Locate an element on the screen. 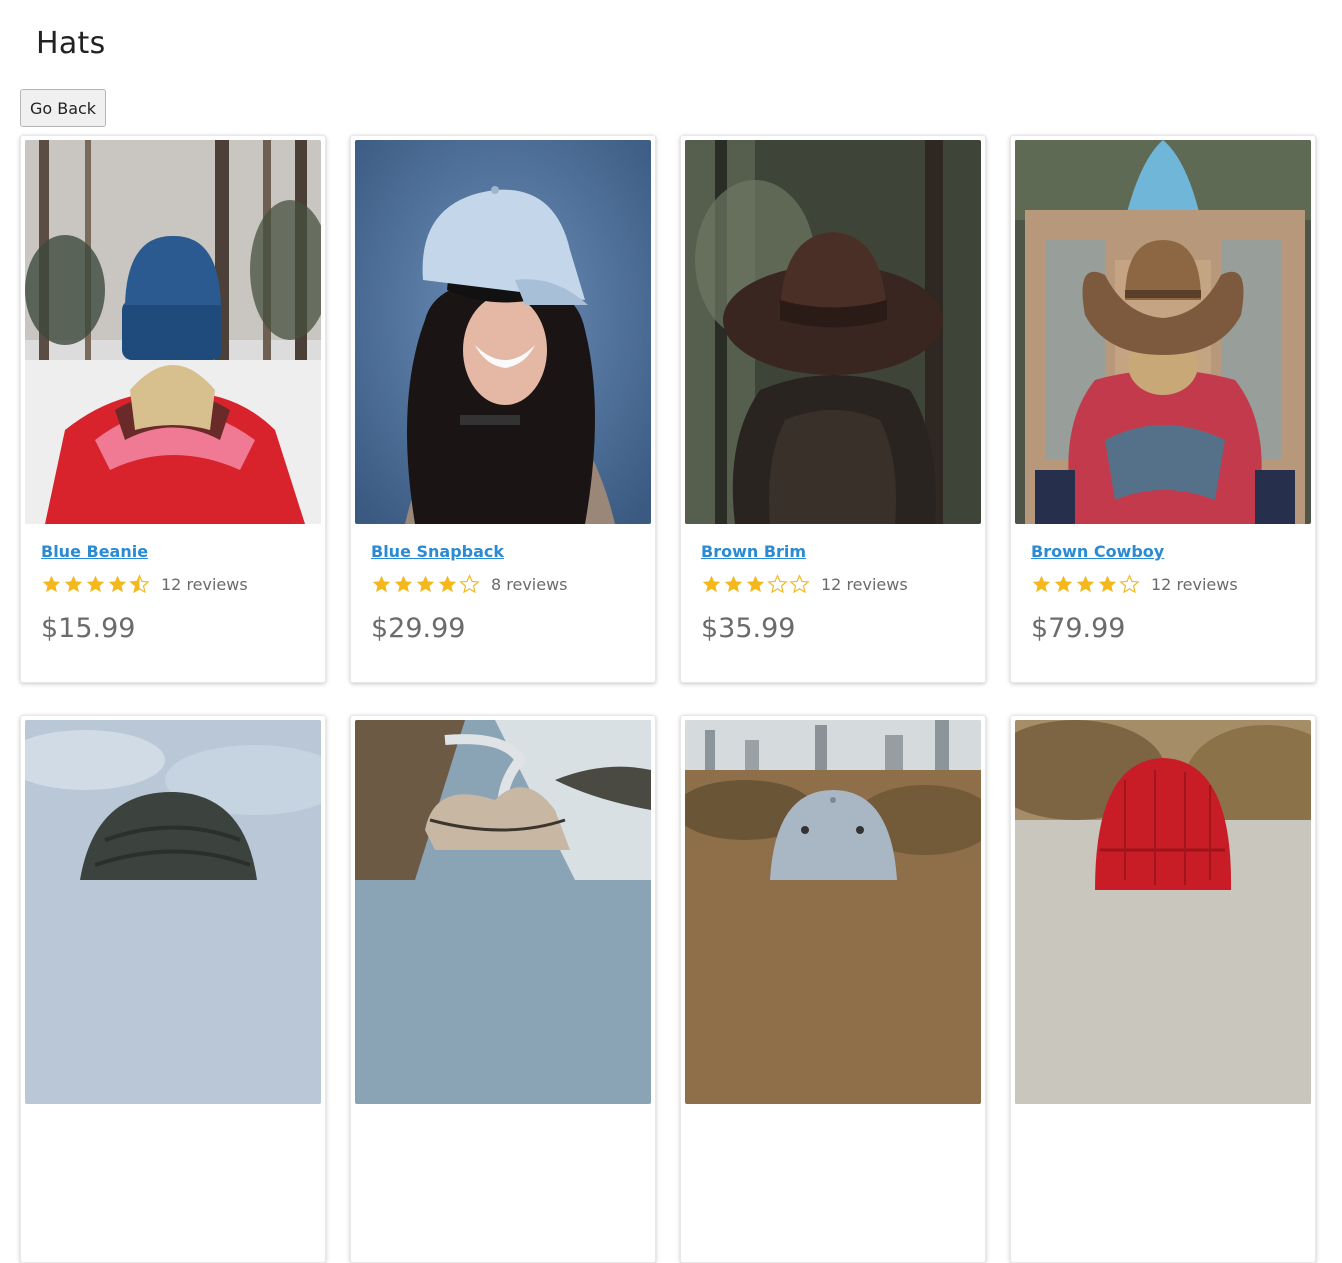 The image size is (1342, 1263). product-card: Blue Beanie 12 reviews $15.99 is located at coordinates (173, 409).